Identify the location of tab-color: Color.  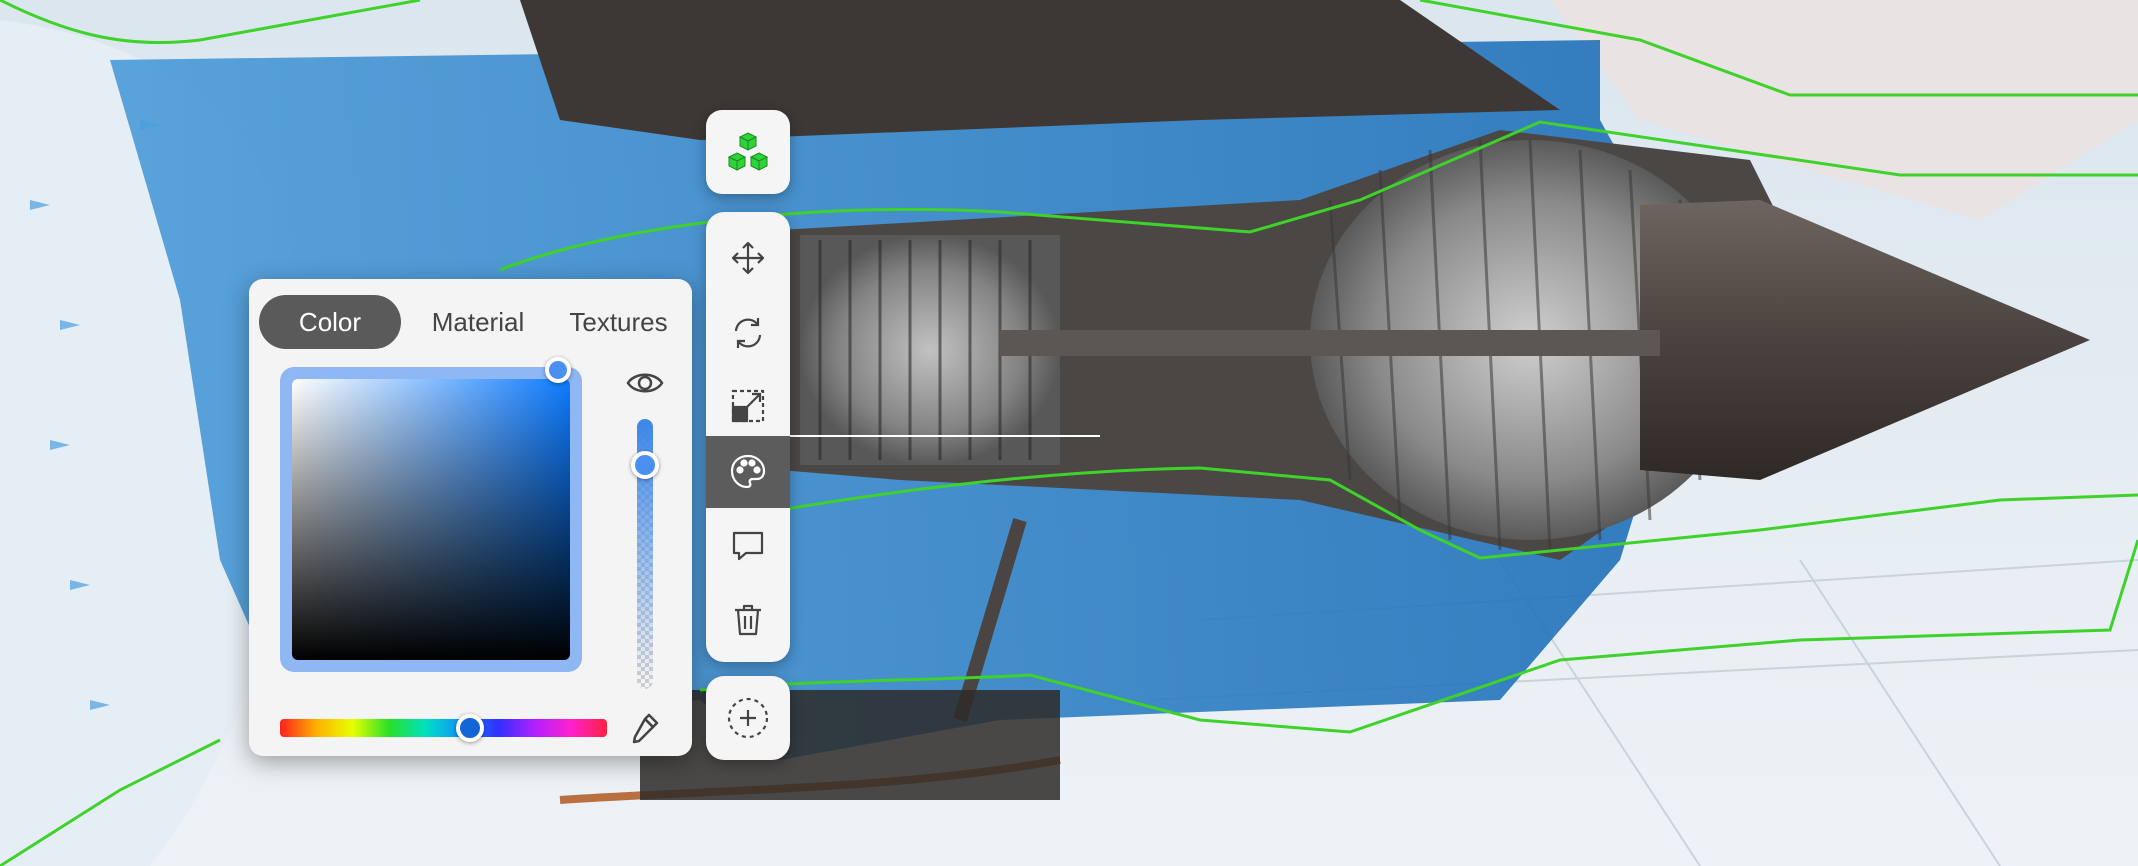
(330, 322).